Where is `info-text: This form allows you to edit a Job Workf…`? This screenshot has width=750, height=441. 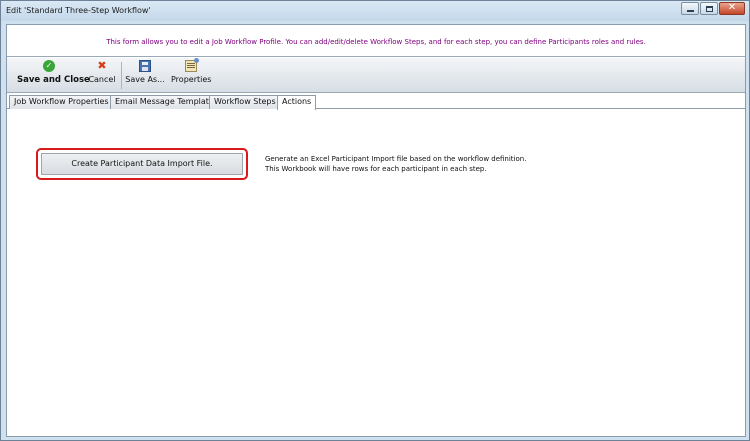
info-text: This form allows you to edit a Job Workf… is located at coordinates (376, 42).